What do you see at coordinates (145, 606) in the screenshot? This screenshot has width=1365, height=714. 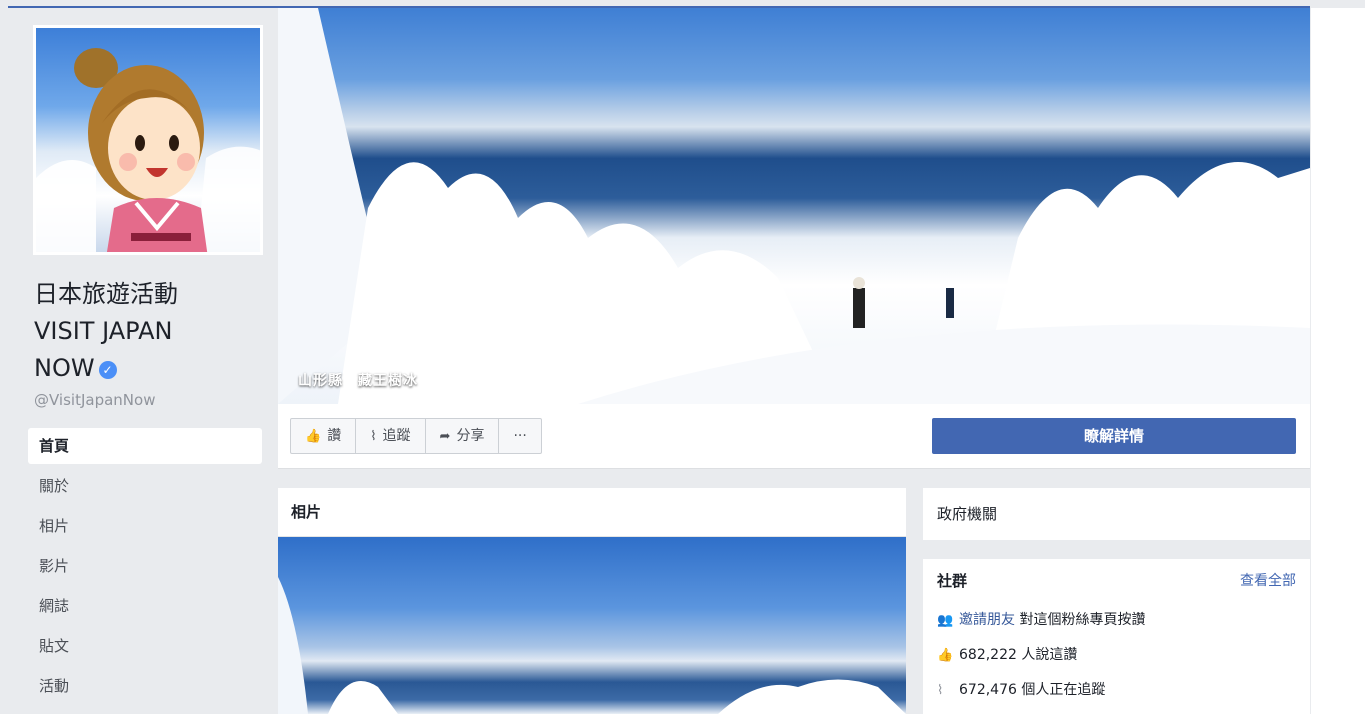 I see `nav-item-notes: 網誌` at bounding box center [145, 606].